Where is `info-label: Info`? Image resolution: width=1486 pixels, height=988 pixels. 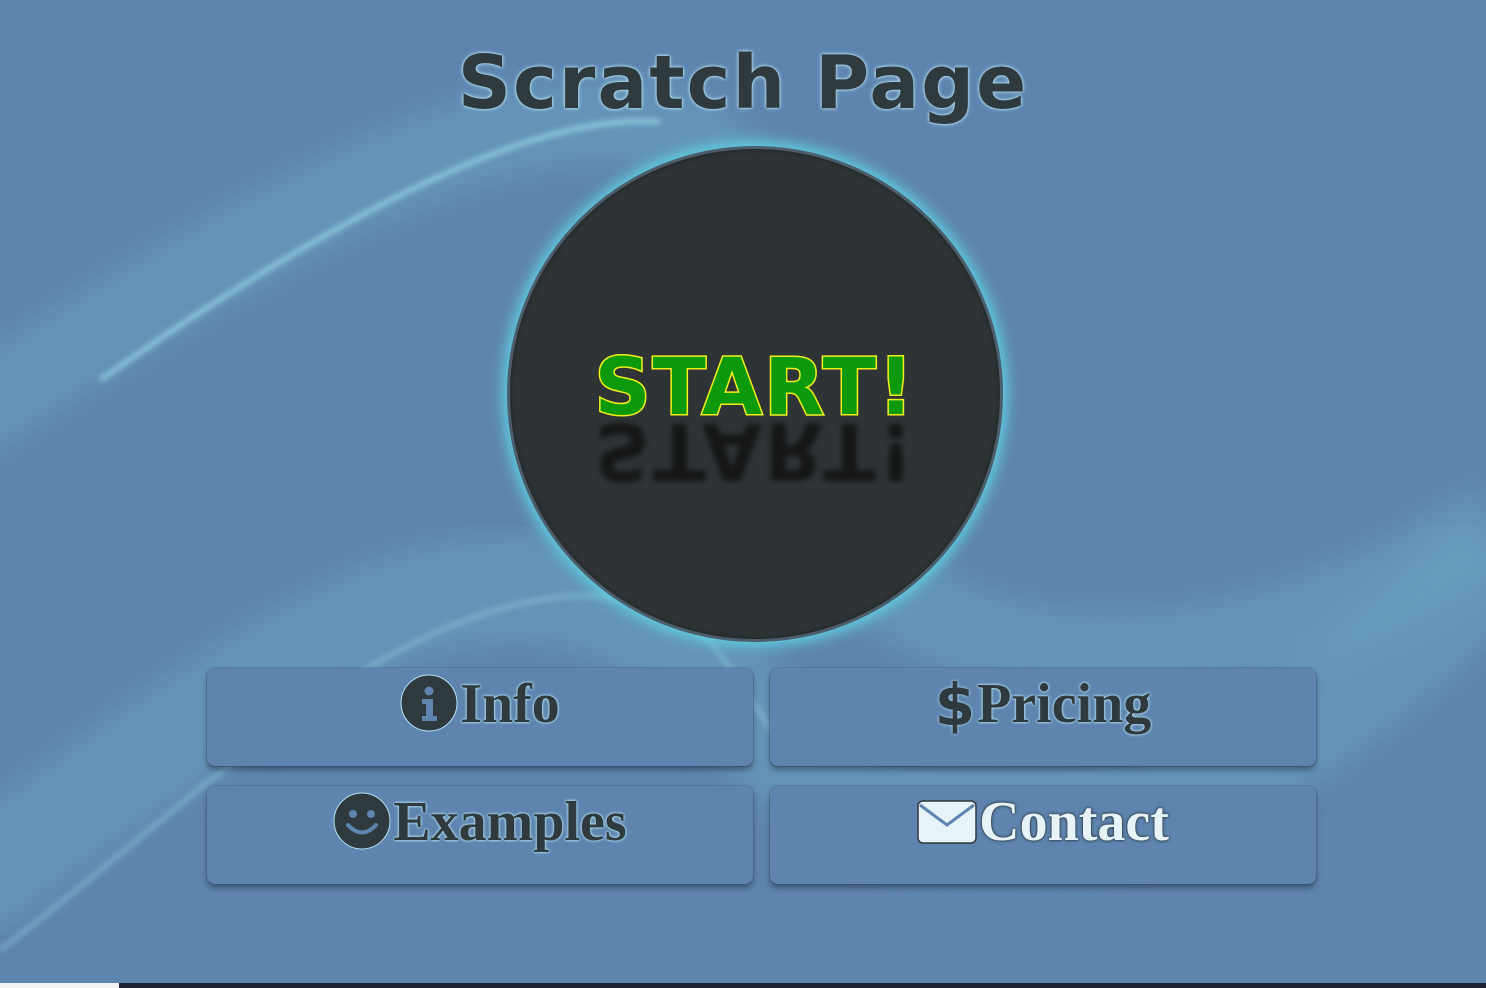
info-label: Info is located at coordinates (510, 704).